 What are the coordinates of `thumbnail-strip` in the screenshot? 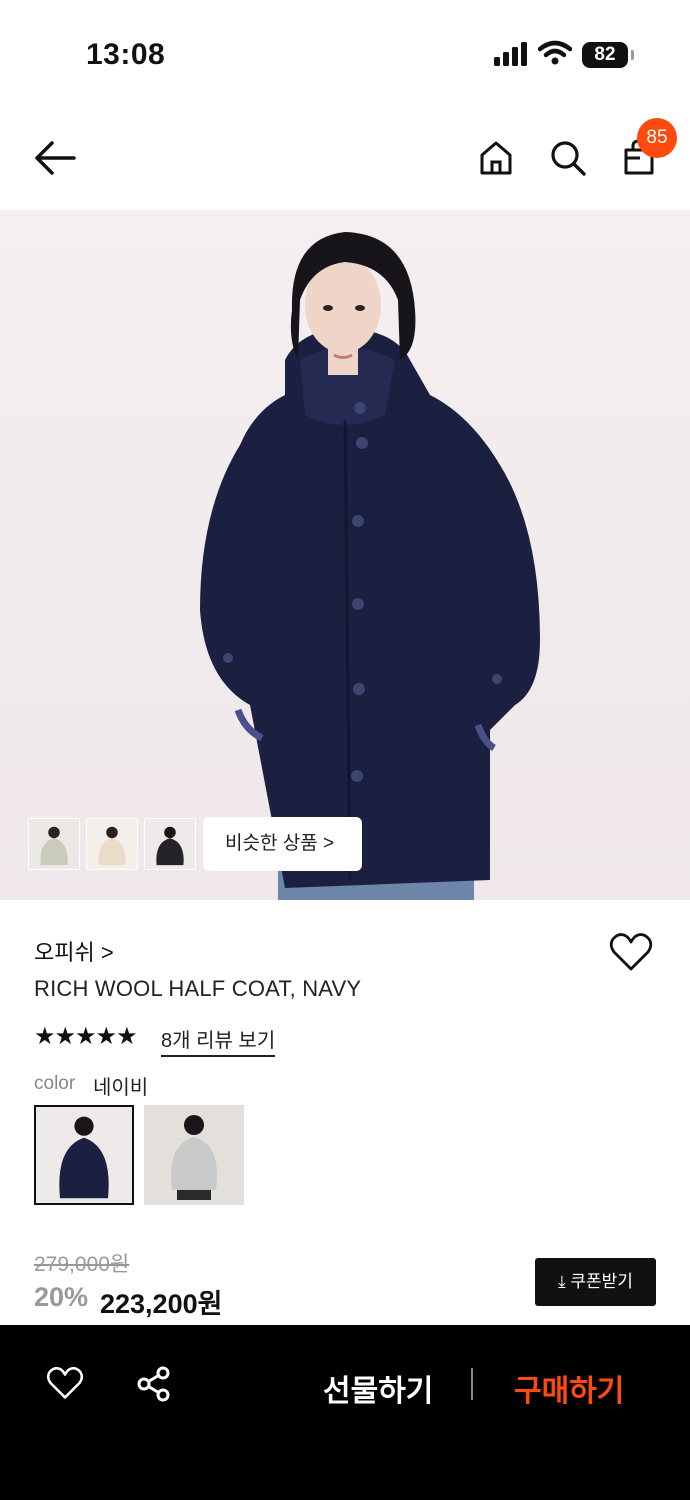 It's located at (112, 844).